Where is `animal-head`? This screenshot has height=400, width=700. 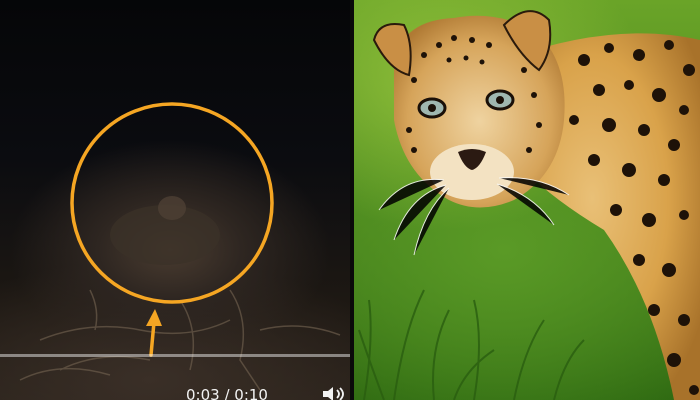 animal-head is located at coordinates (172, 208).